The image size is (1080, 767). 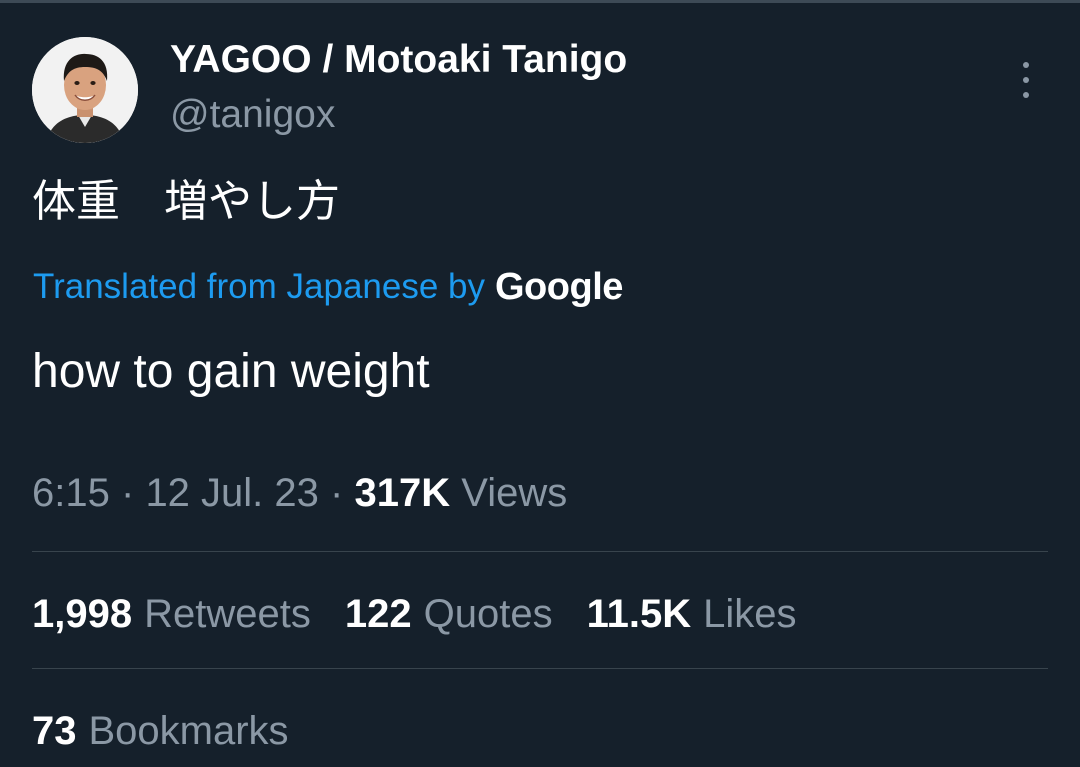 I want to click on bookmarks-count: 73, so click(x=54, y=730).